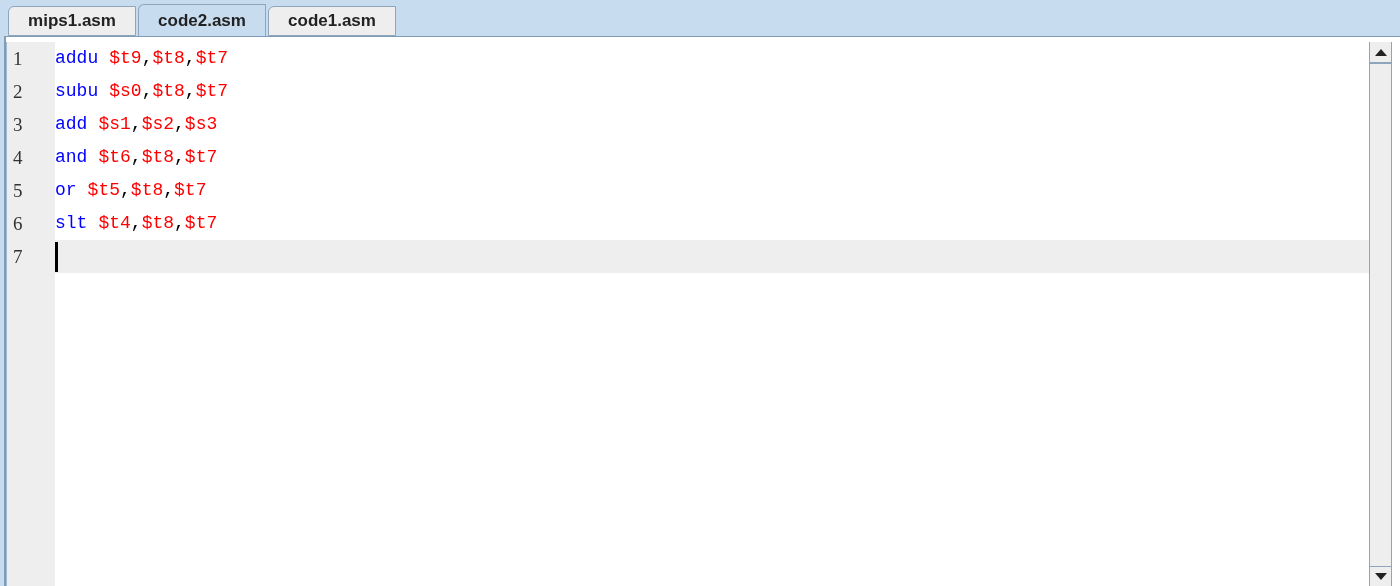 Image resolution: width=1400 pixels, height=586 pixels. What do you see at coordinates (1380, 314) in the screenshot?
I see `vertical-scrollbar` at bounding box center [1380, 314].